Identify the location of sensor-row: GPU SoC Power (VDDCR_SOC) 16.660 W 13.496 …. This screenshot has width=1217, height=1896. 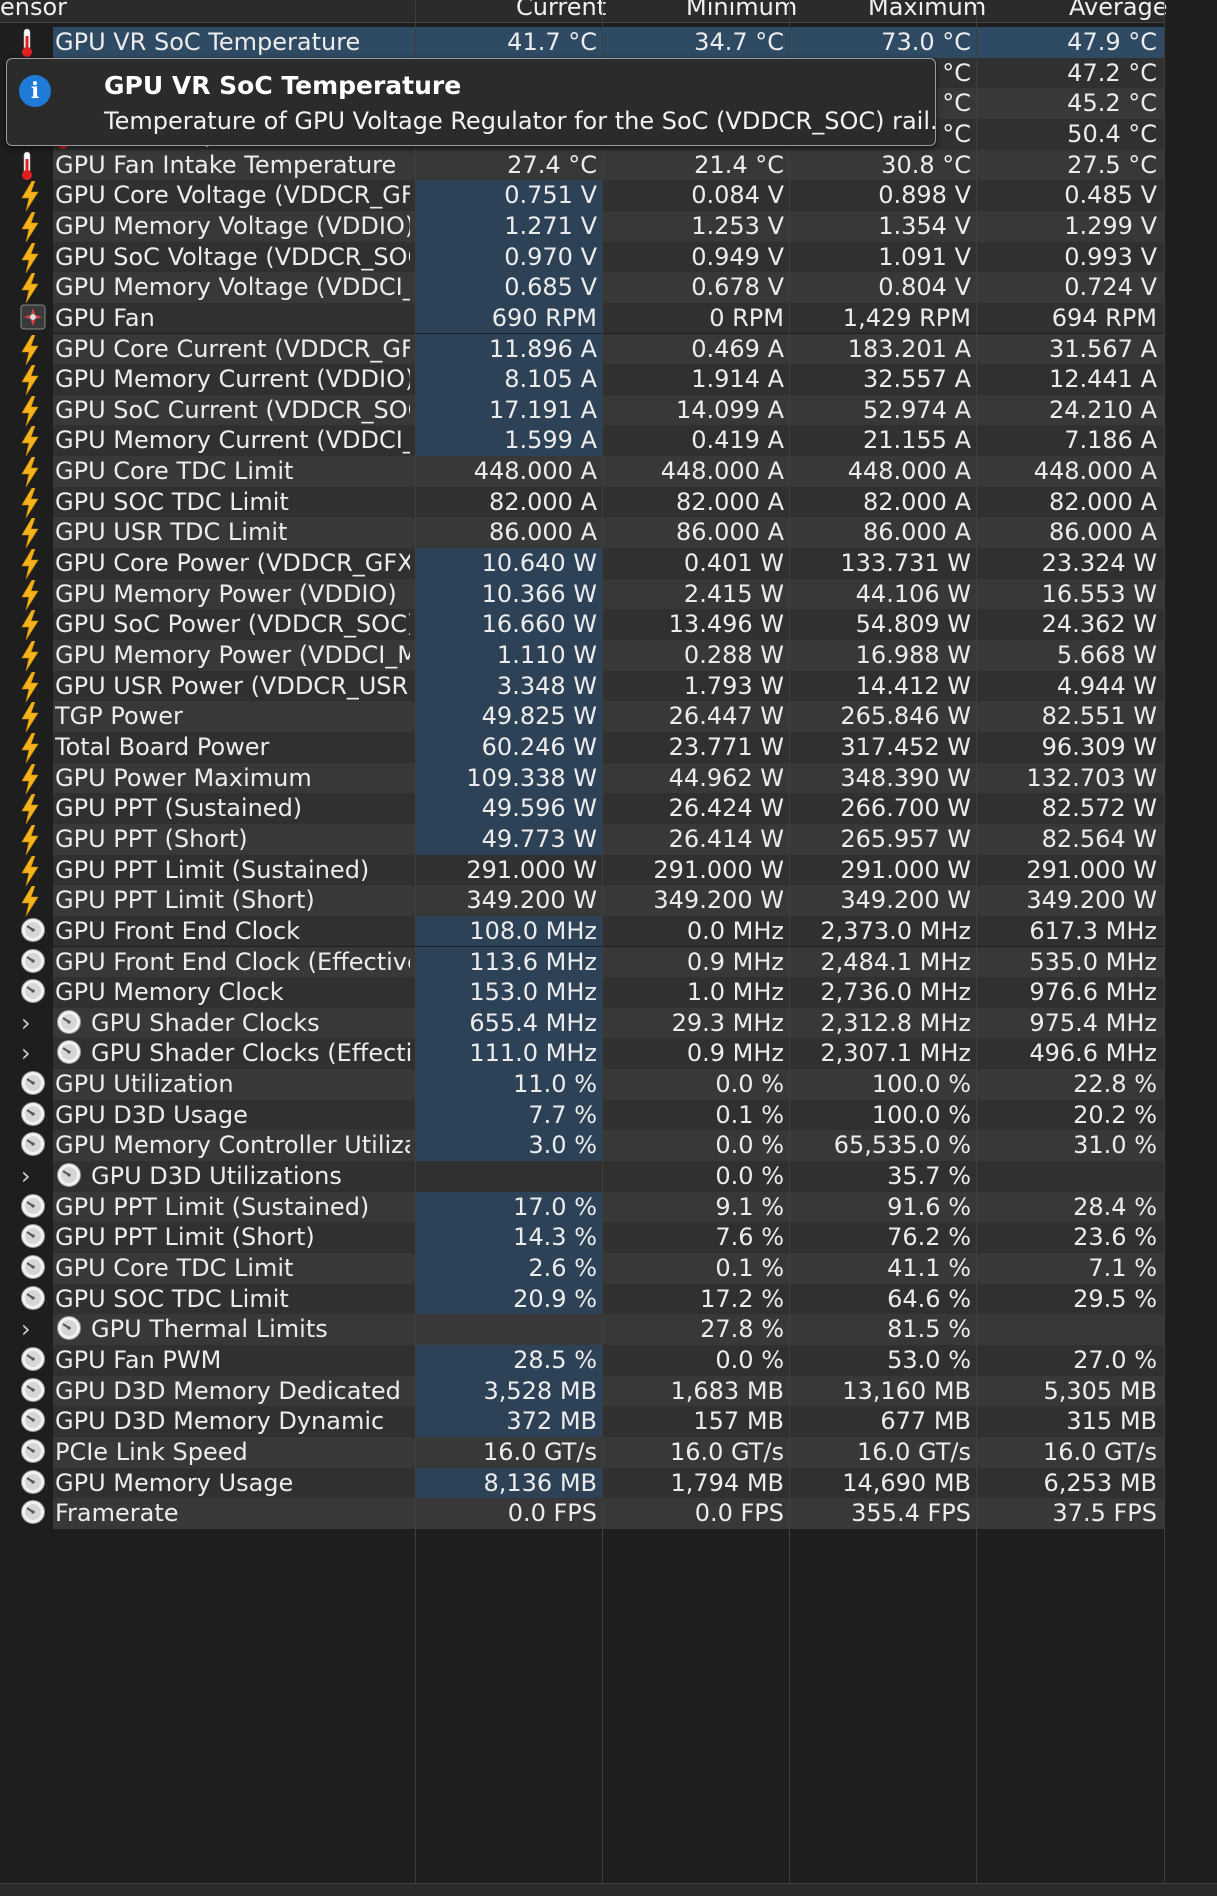
(582, 625).